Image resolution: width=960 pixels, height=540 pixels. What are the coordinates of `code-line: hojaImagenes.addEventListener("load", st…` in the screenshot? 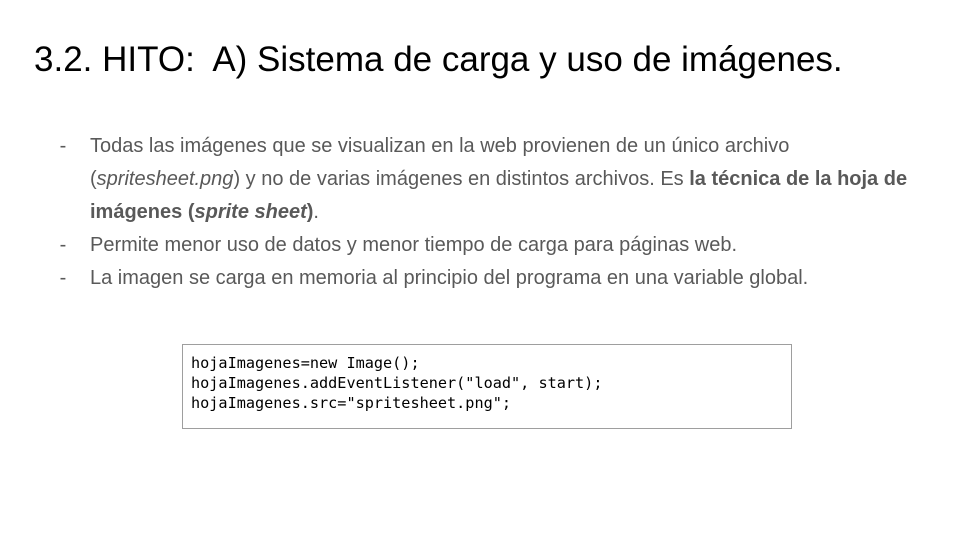 It's located at (397, 383).